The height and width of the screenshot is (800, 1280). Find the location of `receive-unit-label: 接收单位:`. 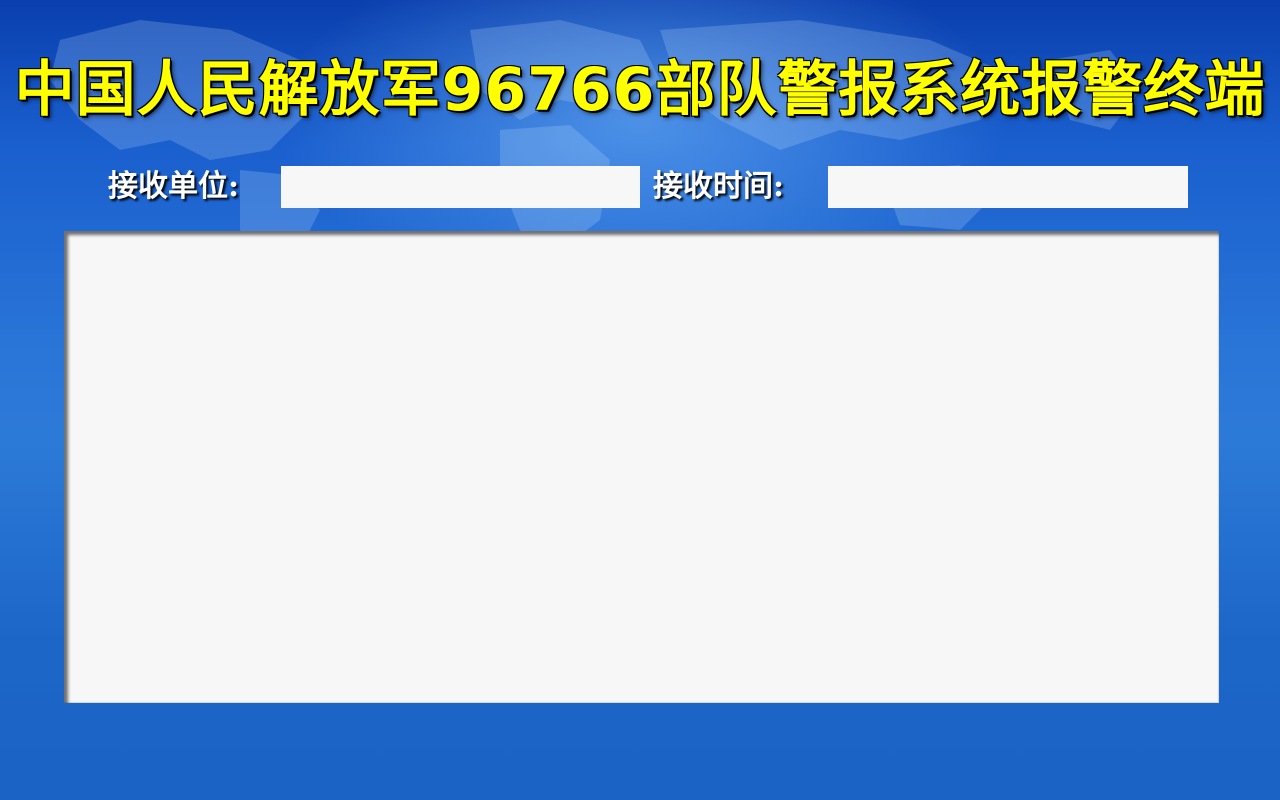

receive-unit-label: 接收单位: is located at coordinates (174, 186).